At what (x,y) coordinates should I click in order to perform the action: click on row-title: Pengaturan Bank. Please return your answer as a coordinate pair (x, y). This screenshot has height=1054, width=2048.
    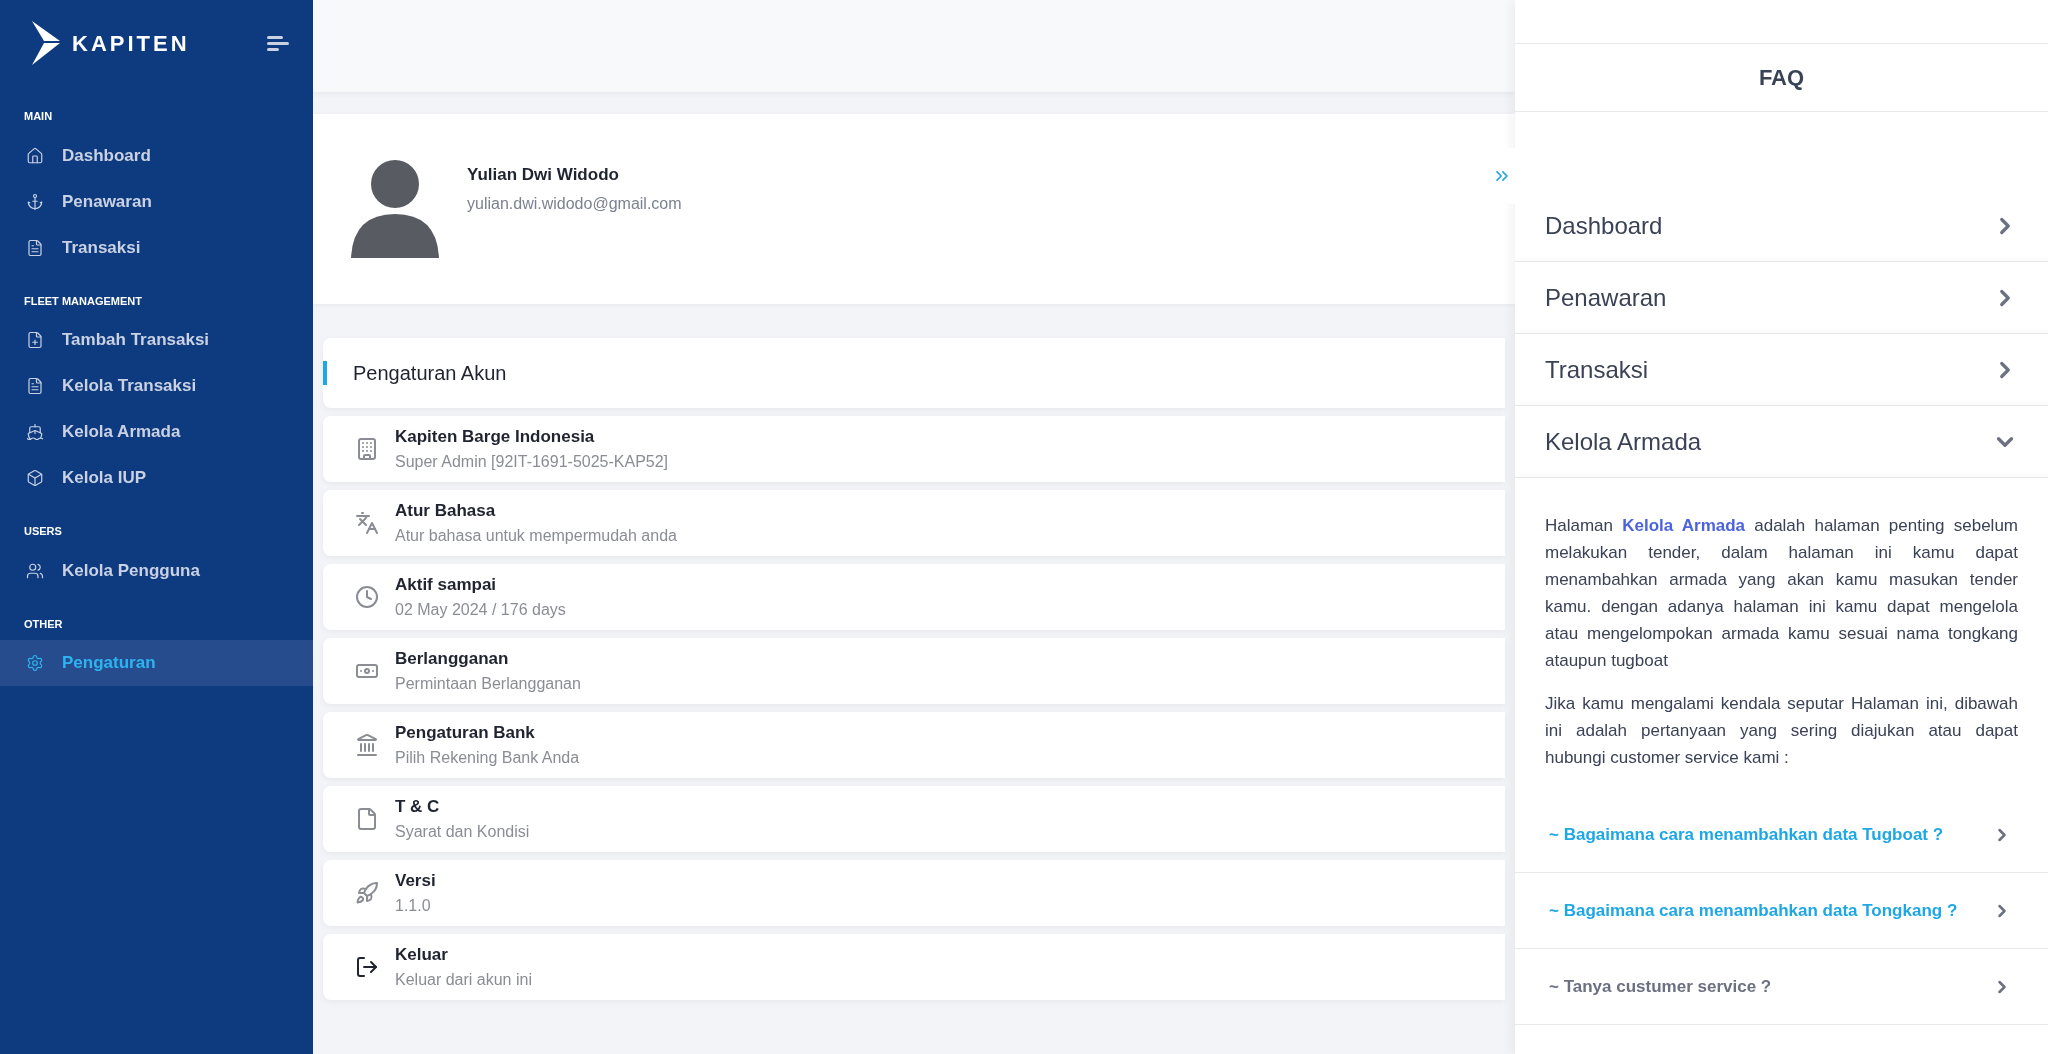
    Looking at the image, I should click on (465, 733).